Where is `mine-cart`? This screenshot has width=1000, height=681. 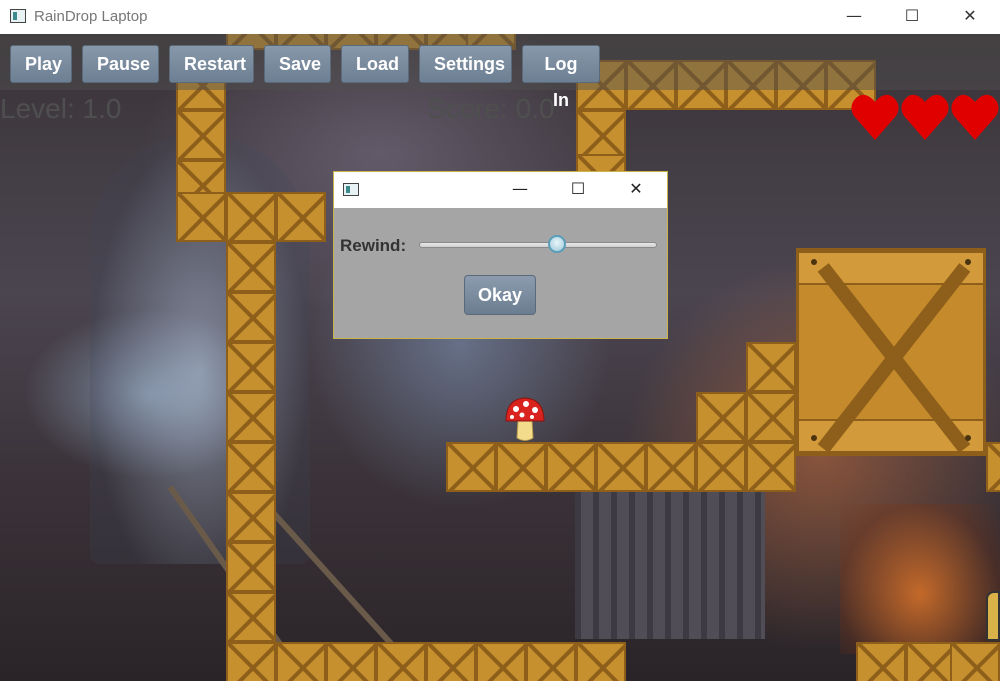
mine-cart is located at coordinates (670, 564).